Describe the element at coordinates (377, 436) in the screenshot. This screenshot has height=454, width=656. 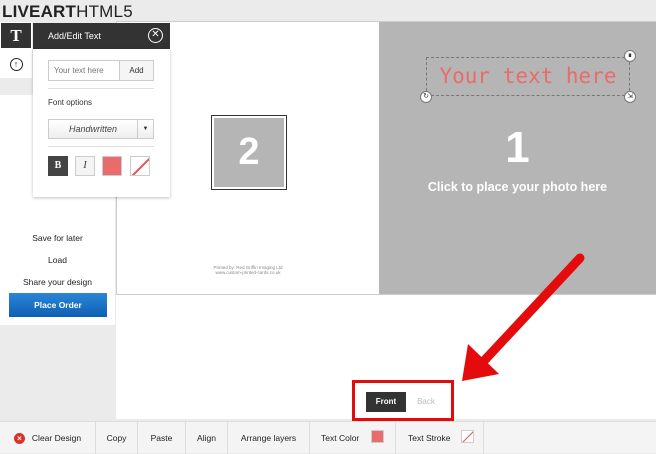
I see `toolbar-text-color-swatch` at that location.